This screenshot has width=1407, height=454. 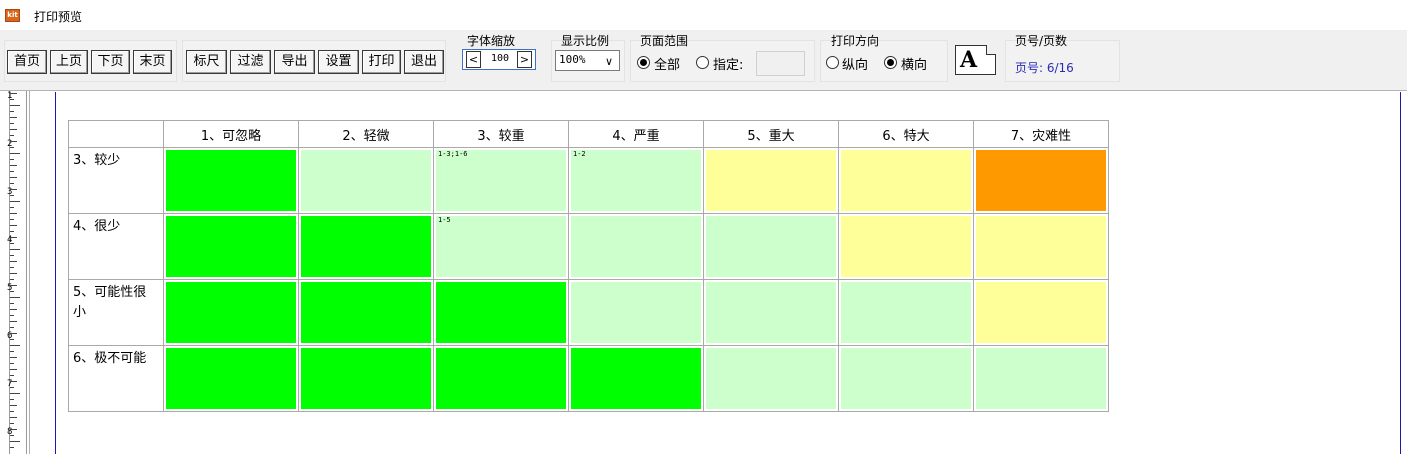 I want to click on column-header: 6、特大, so click(x=906, y=134).